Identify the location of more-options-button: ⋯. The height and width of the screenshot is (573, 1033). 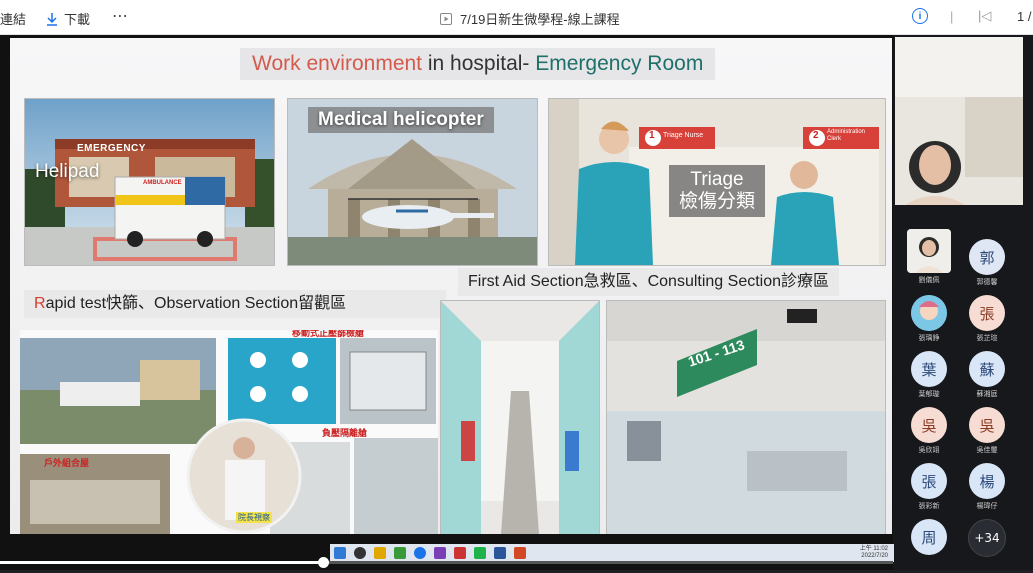
(120, 16).